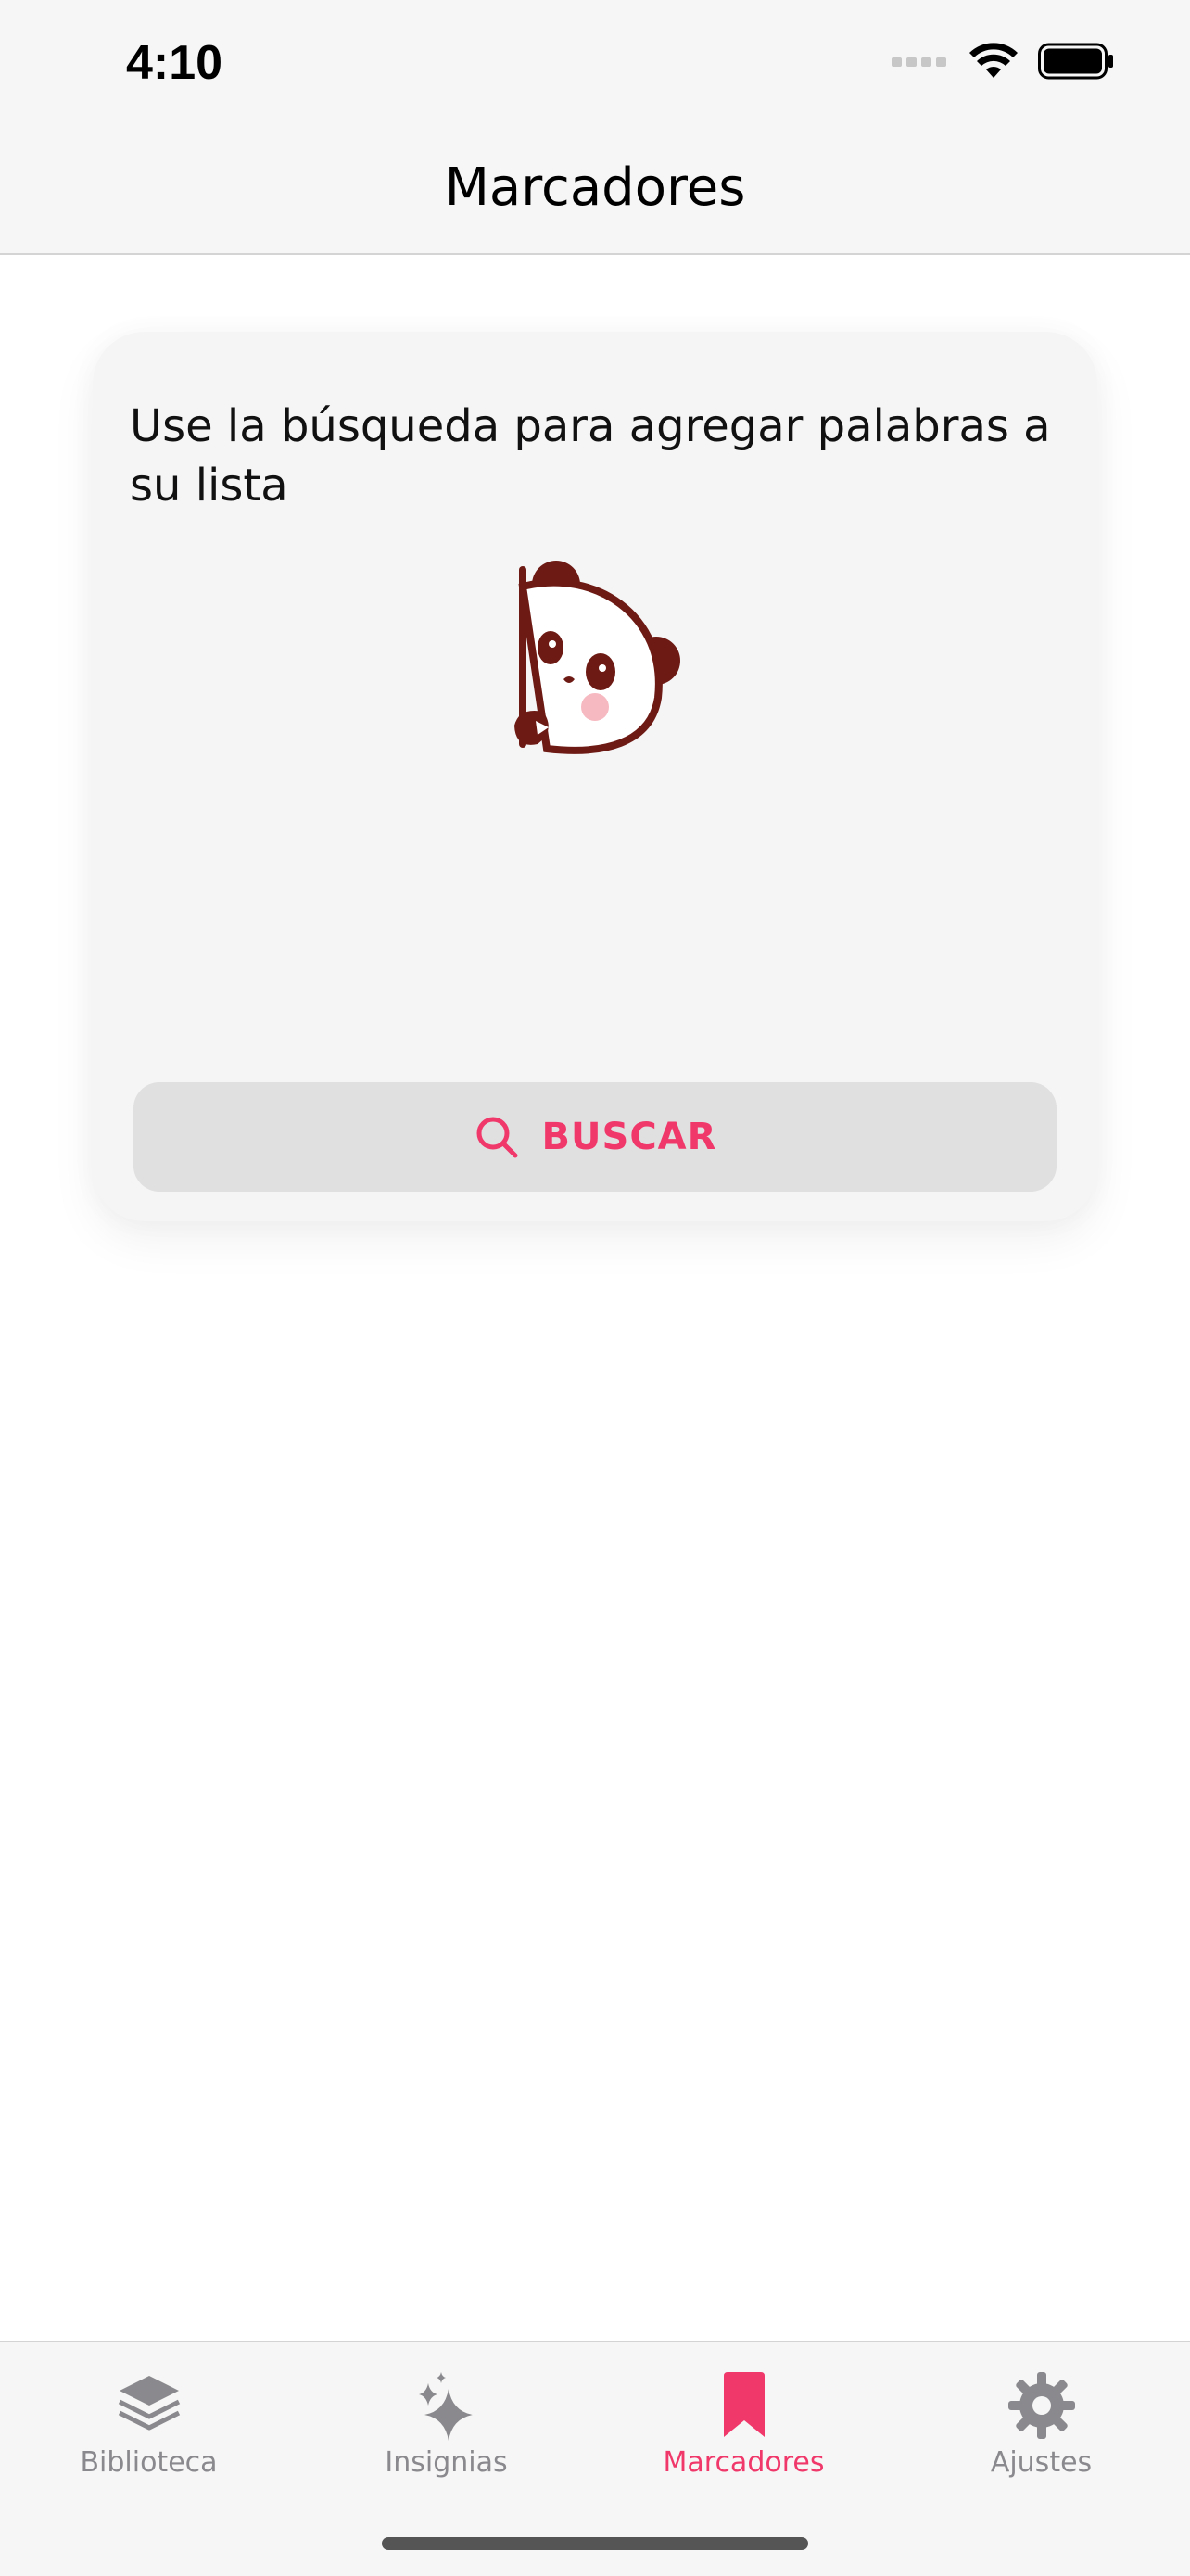  Describe the element at coordinates (446, 2462) in the screenshot. I see `tab-label: Insignias` at that location.